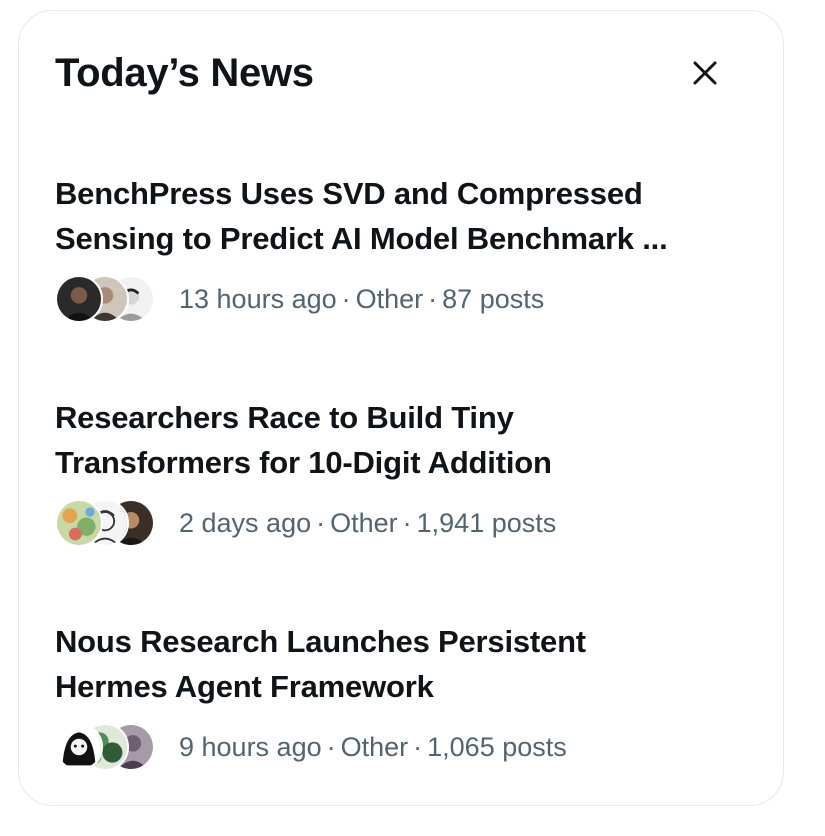 This screenshot has height=836, width=825. What do you see at coordinates (486, 522) in the screenshot?
I see `news-post-count: 1,941 posts` at bounding box center [486, 522].